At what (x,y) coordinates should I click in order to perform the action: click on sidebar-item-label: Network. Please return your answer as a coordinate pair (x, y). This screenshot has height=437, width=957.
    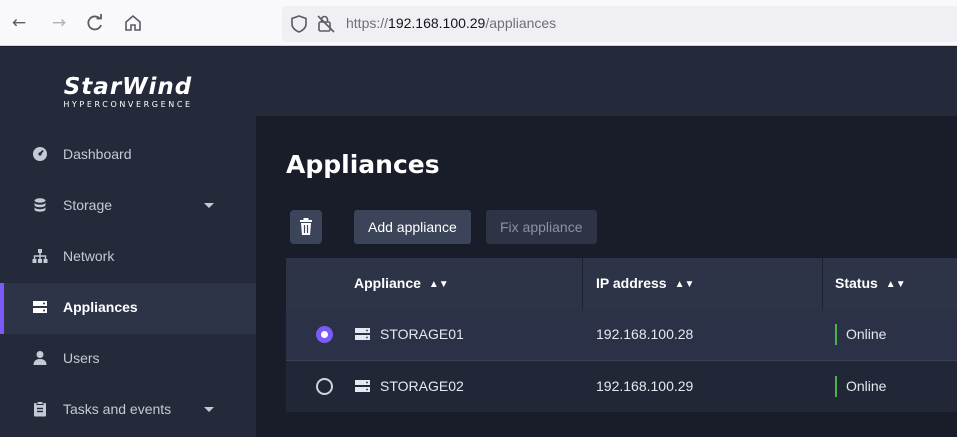
    Looking at the image, I should click on (89, 256).